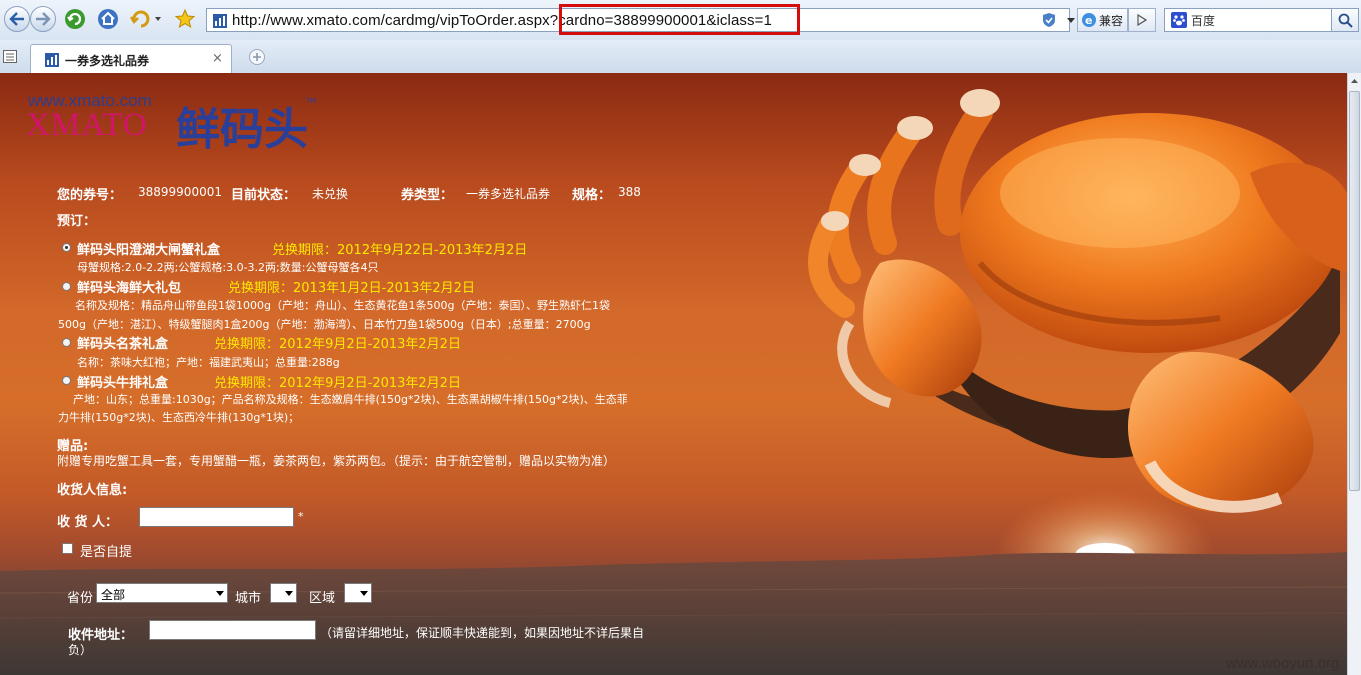  I want to click on refresh-button, so click(75, 19).